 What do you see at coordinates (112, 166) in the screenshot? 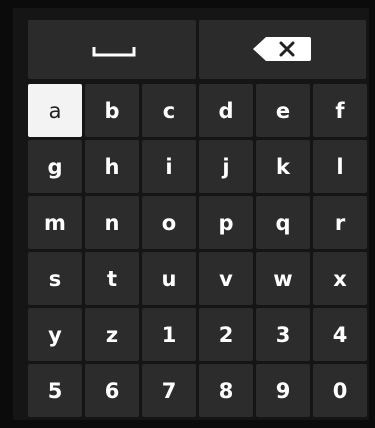
I see `key-h: h` at bounding box center [112, 166].